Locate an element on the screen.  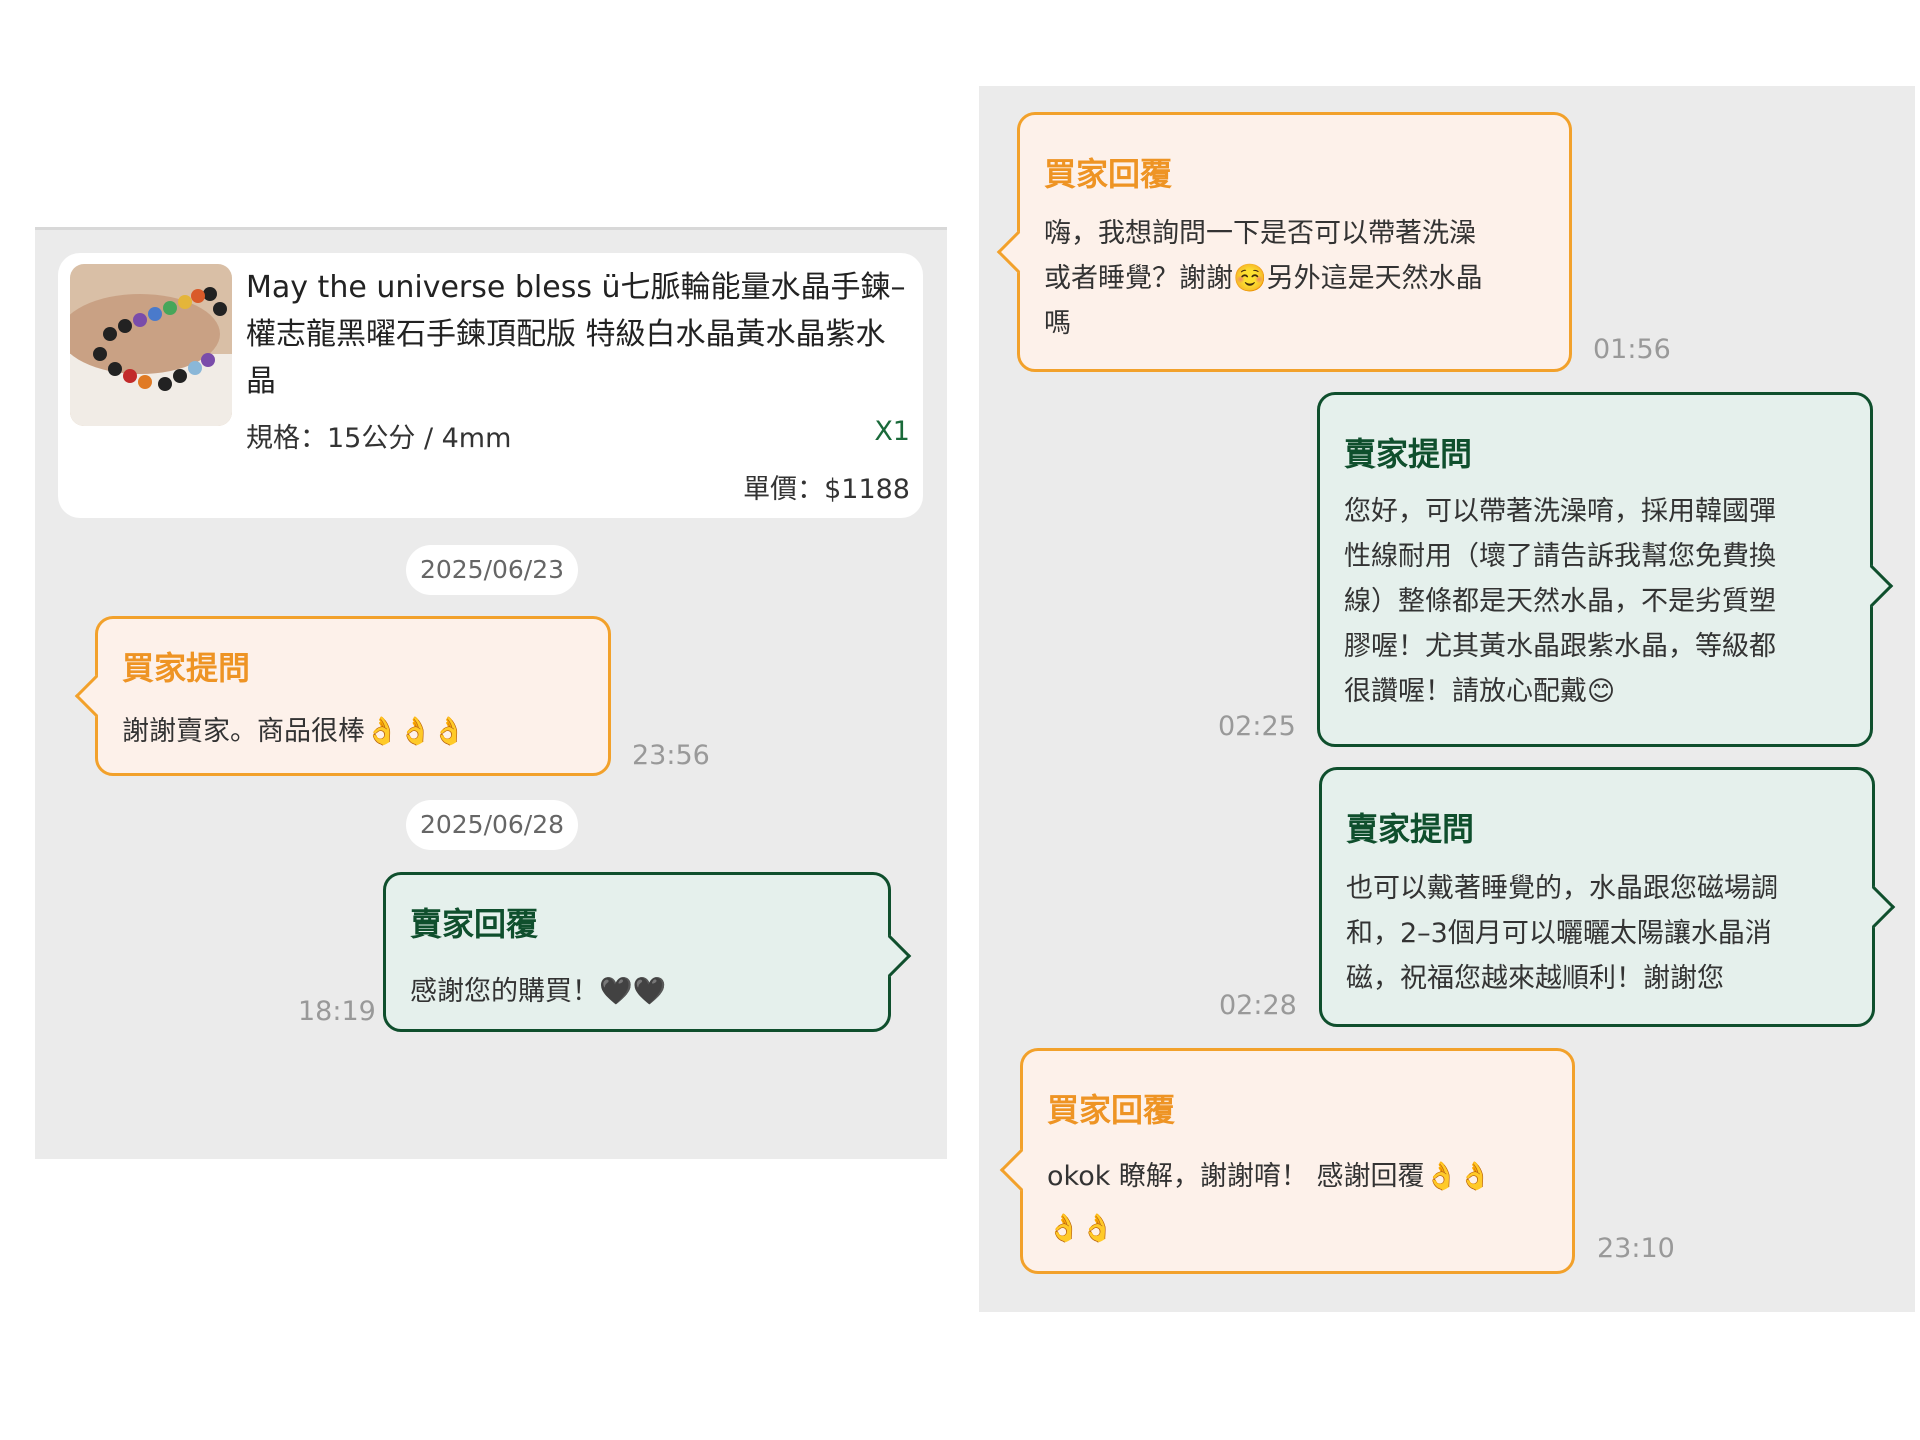
message-bubble-seller: 賣家回覆 感謝您的購買！🖤🖤 is located at coordinates (647, 952).